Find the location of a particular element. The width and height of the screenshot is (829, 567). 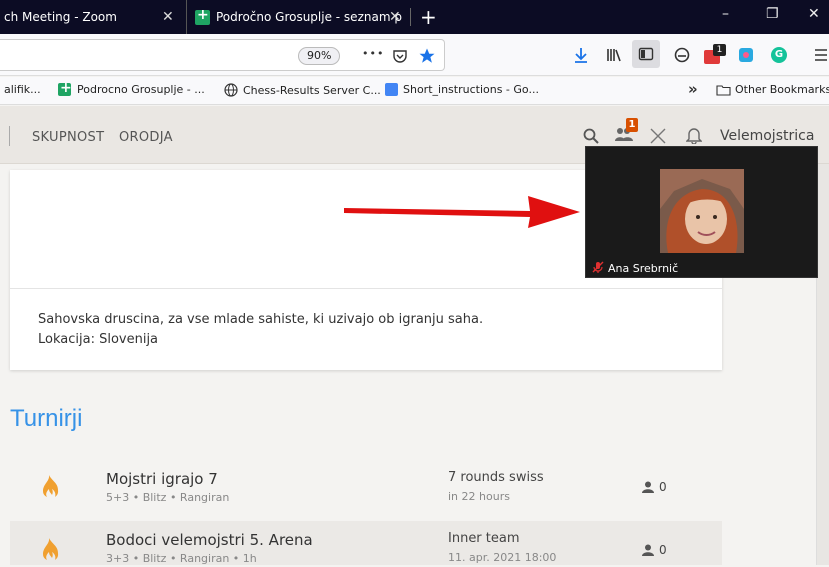

bookmark-star-icon is located at coordinates (427, 56).